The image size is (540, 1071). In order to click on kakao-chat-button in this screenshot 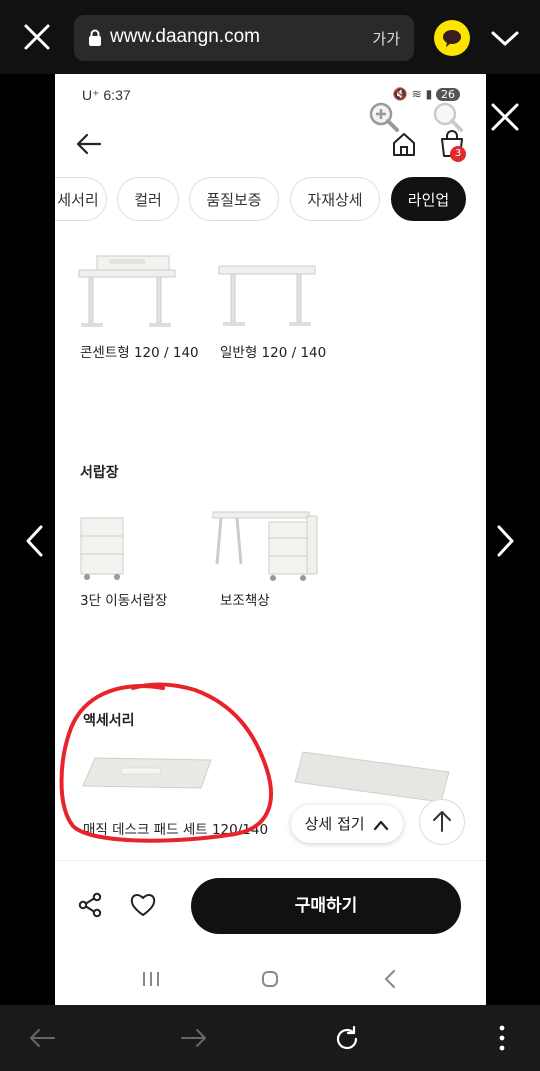, I will do `click(452, 38)`.